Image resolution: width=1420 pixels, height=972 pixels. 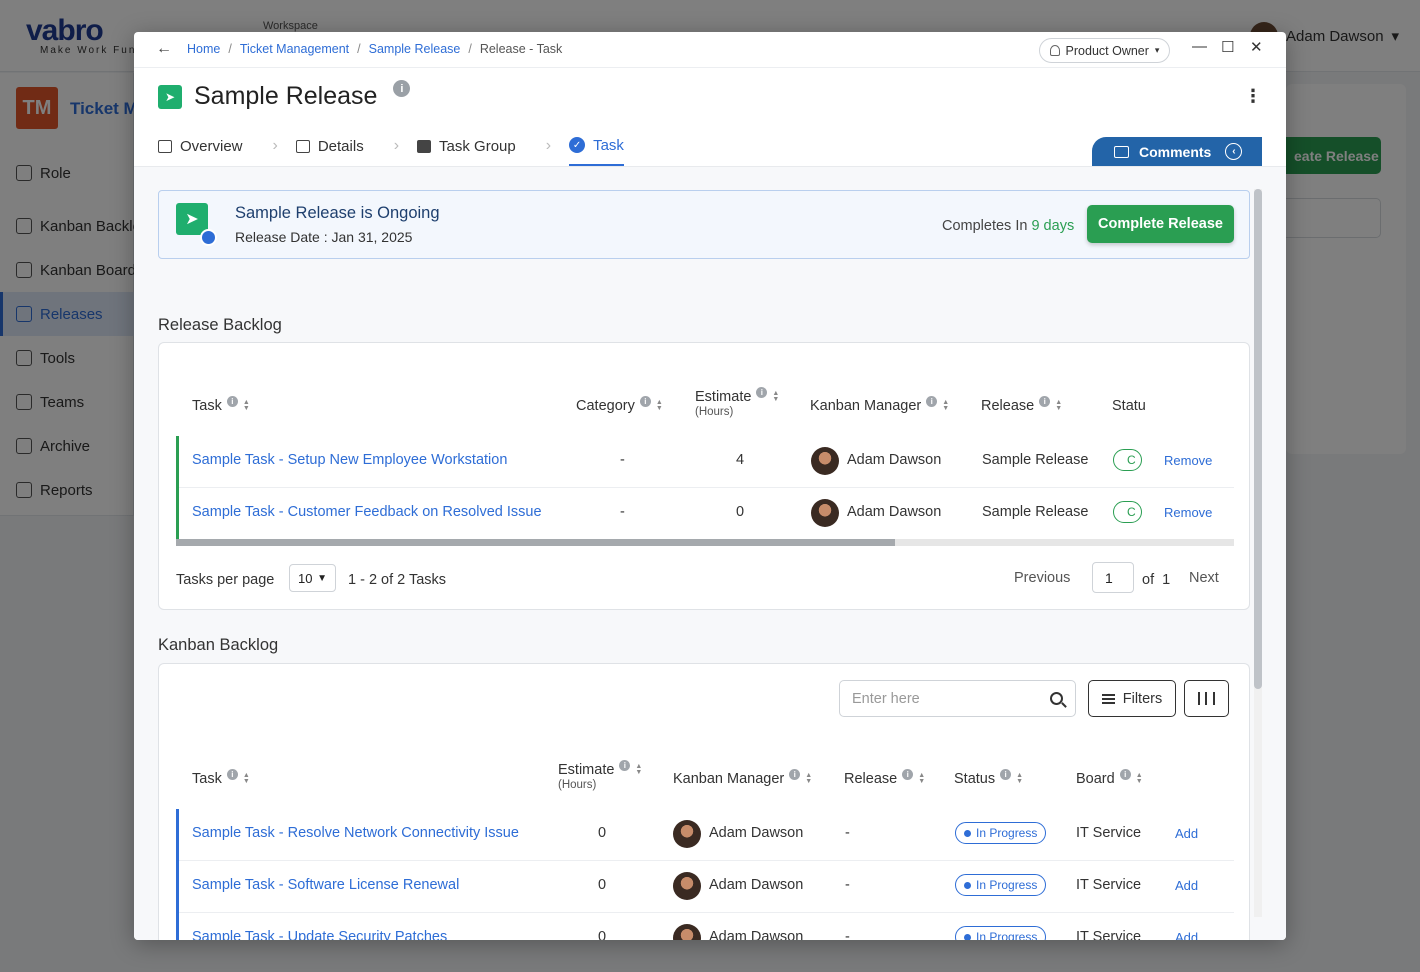 I want to click on total-pages: 1, so click(x=1166, y=580).